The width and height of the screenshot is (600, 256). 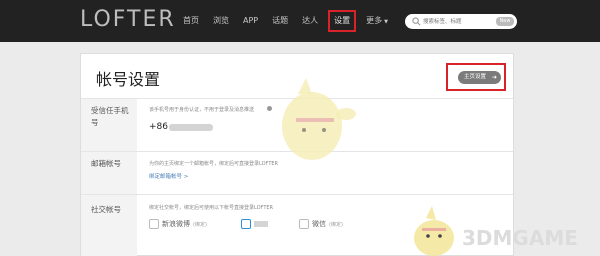 What do you see at coordinates (250, 21) in the screenshot?
I see `nav-item-app: APP` at bounding box center [250, 21].